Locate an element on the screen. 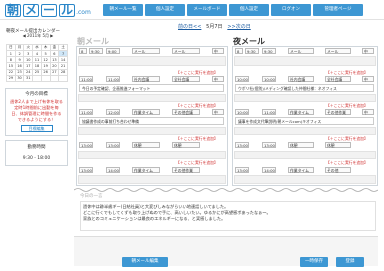 Image resolution: width=384 pixels, height=271 pixels. night-priority-select: 中 is located at coordinates (368, 51).